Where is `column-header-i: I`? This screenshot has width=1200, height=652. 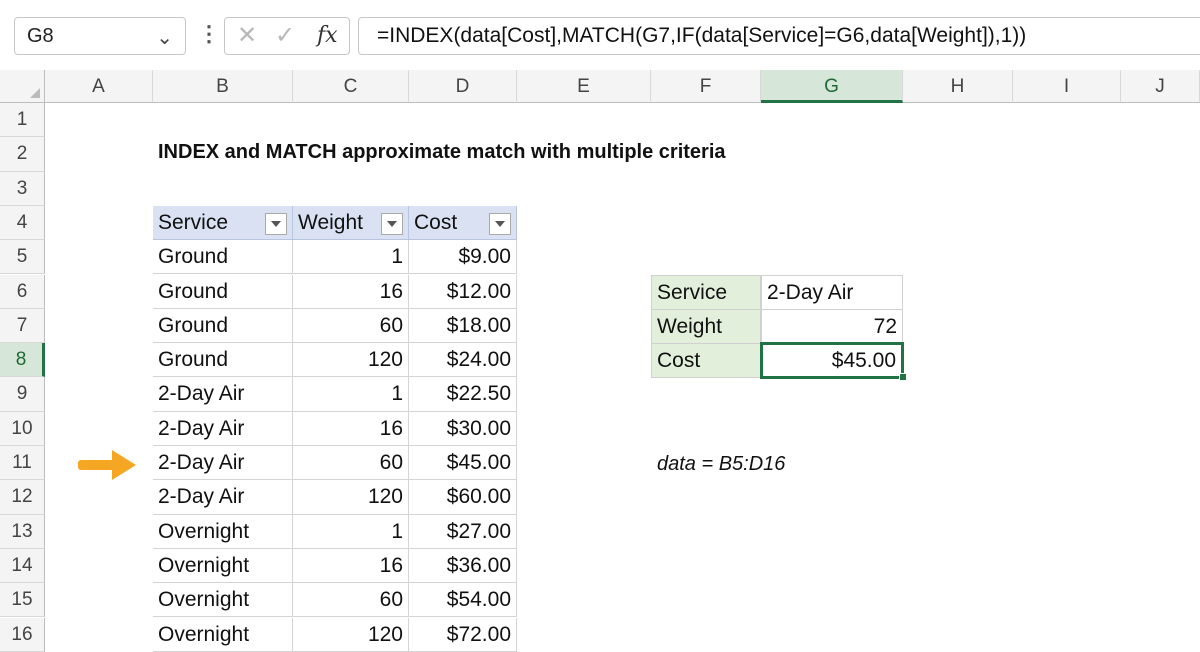 column-header-i: I is located at coordinates (1067, 86).